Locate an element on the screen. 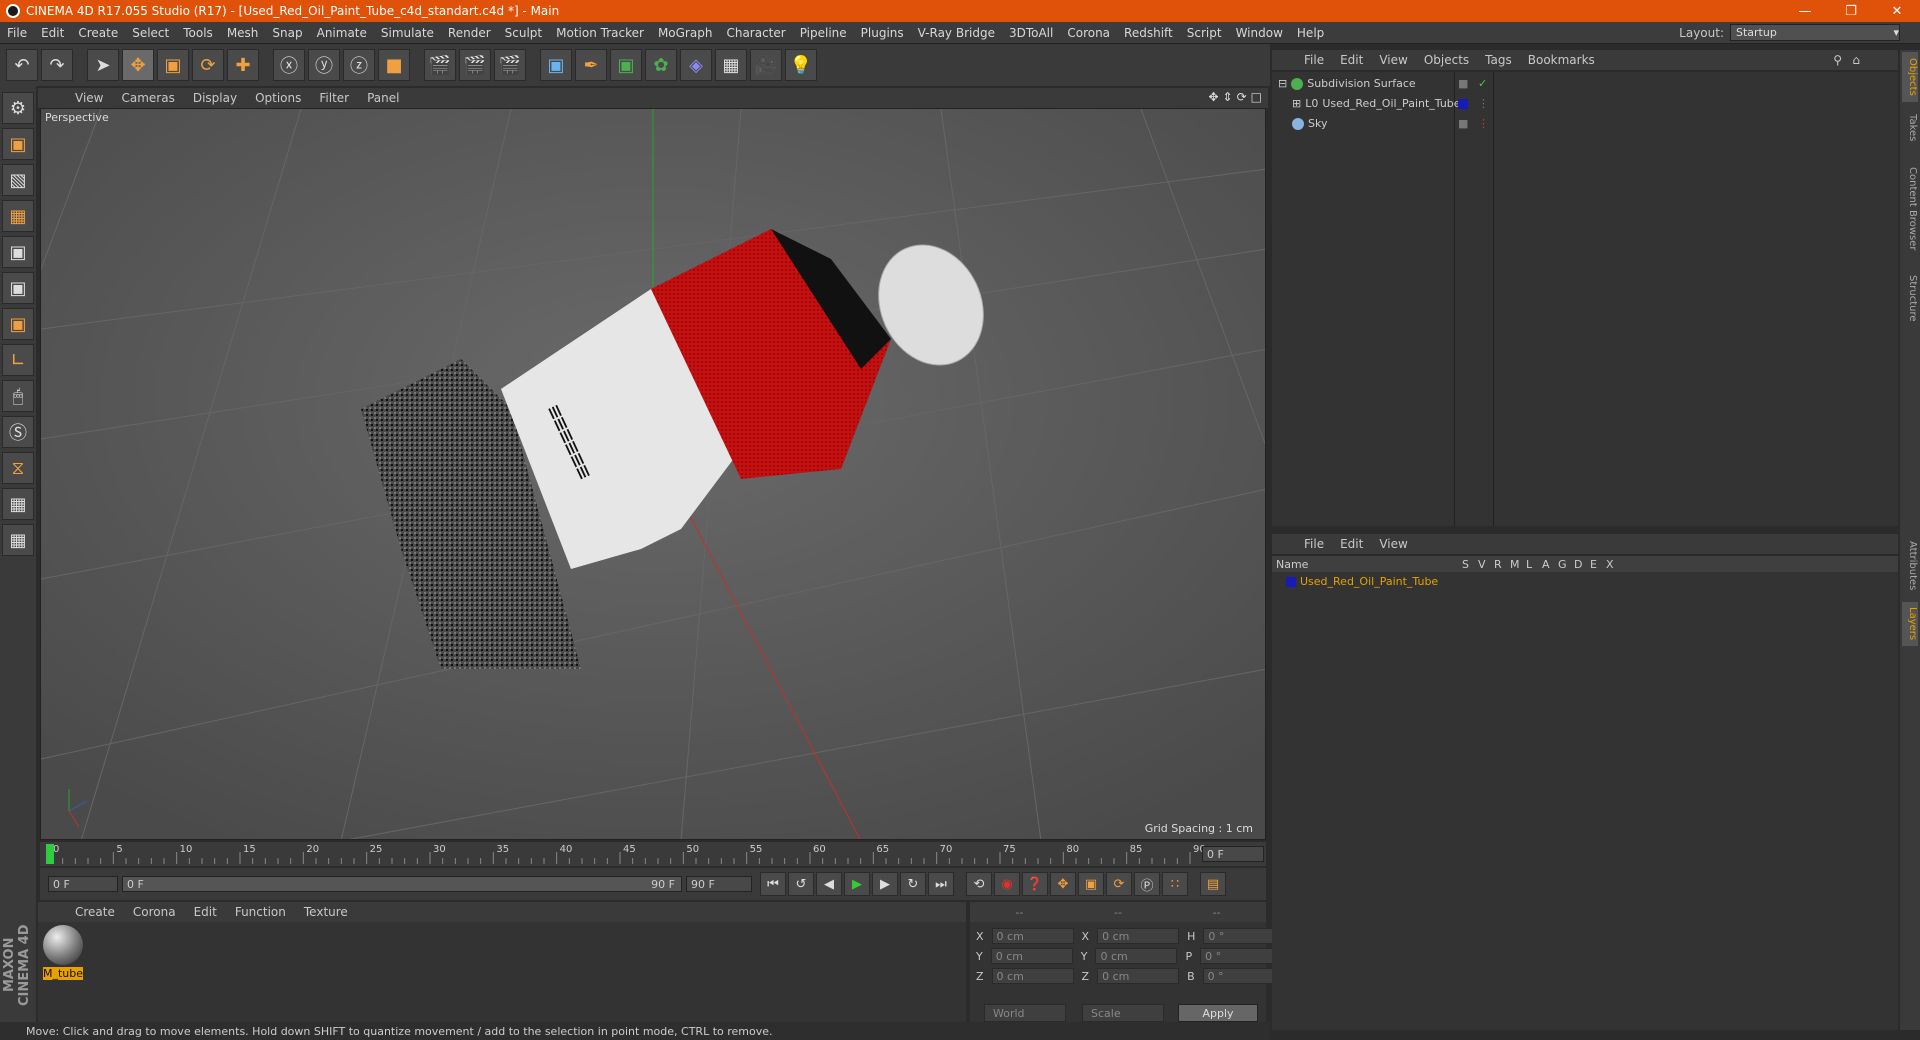 The image size is (1920, 1040). menu-character: Character is located at coordinates (755, 33).